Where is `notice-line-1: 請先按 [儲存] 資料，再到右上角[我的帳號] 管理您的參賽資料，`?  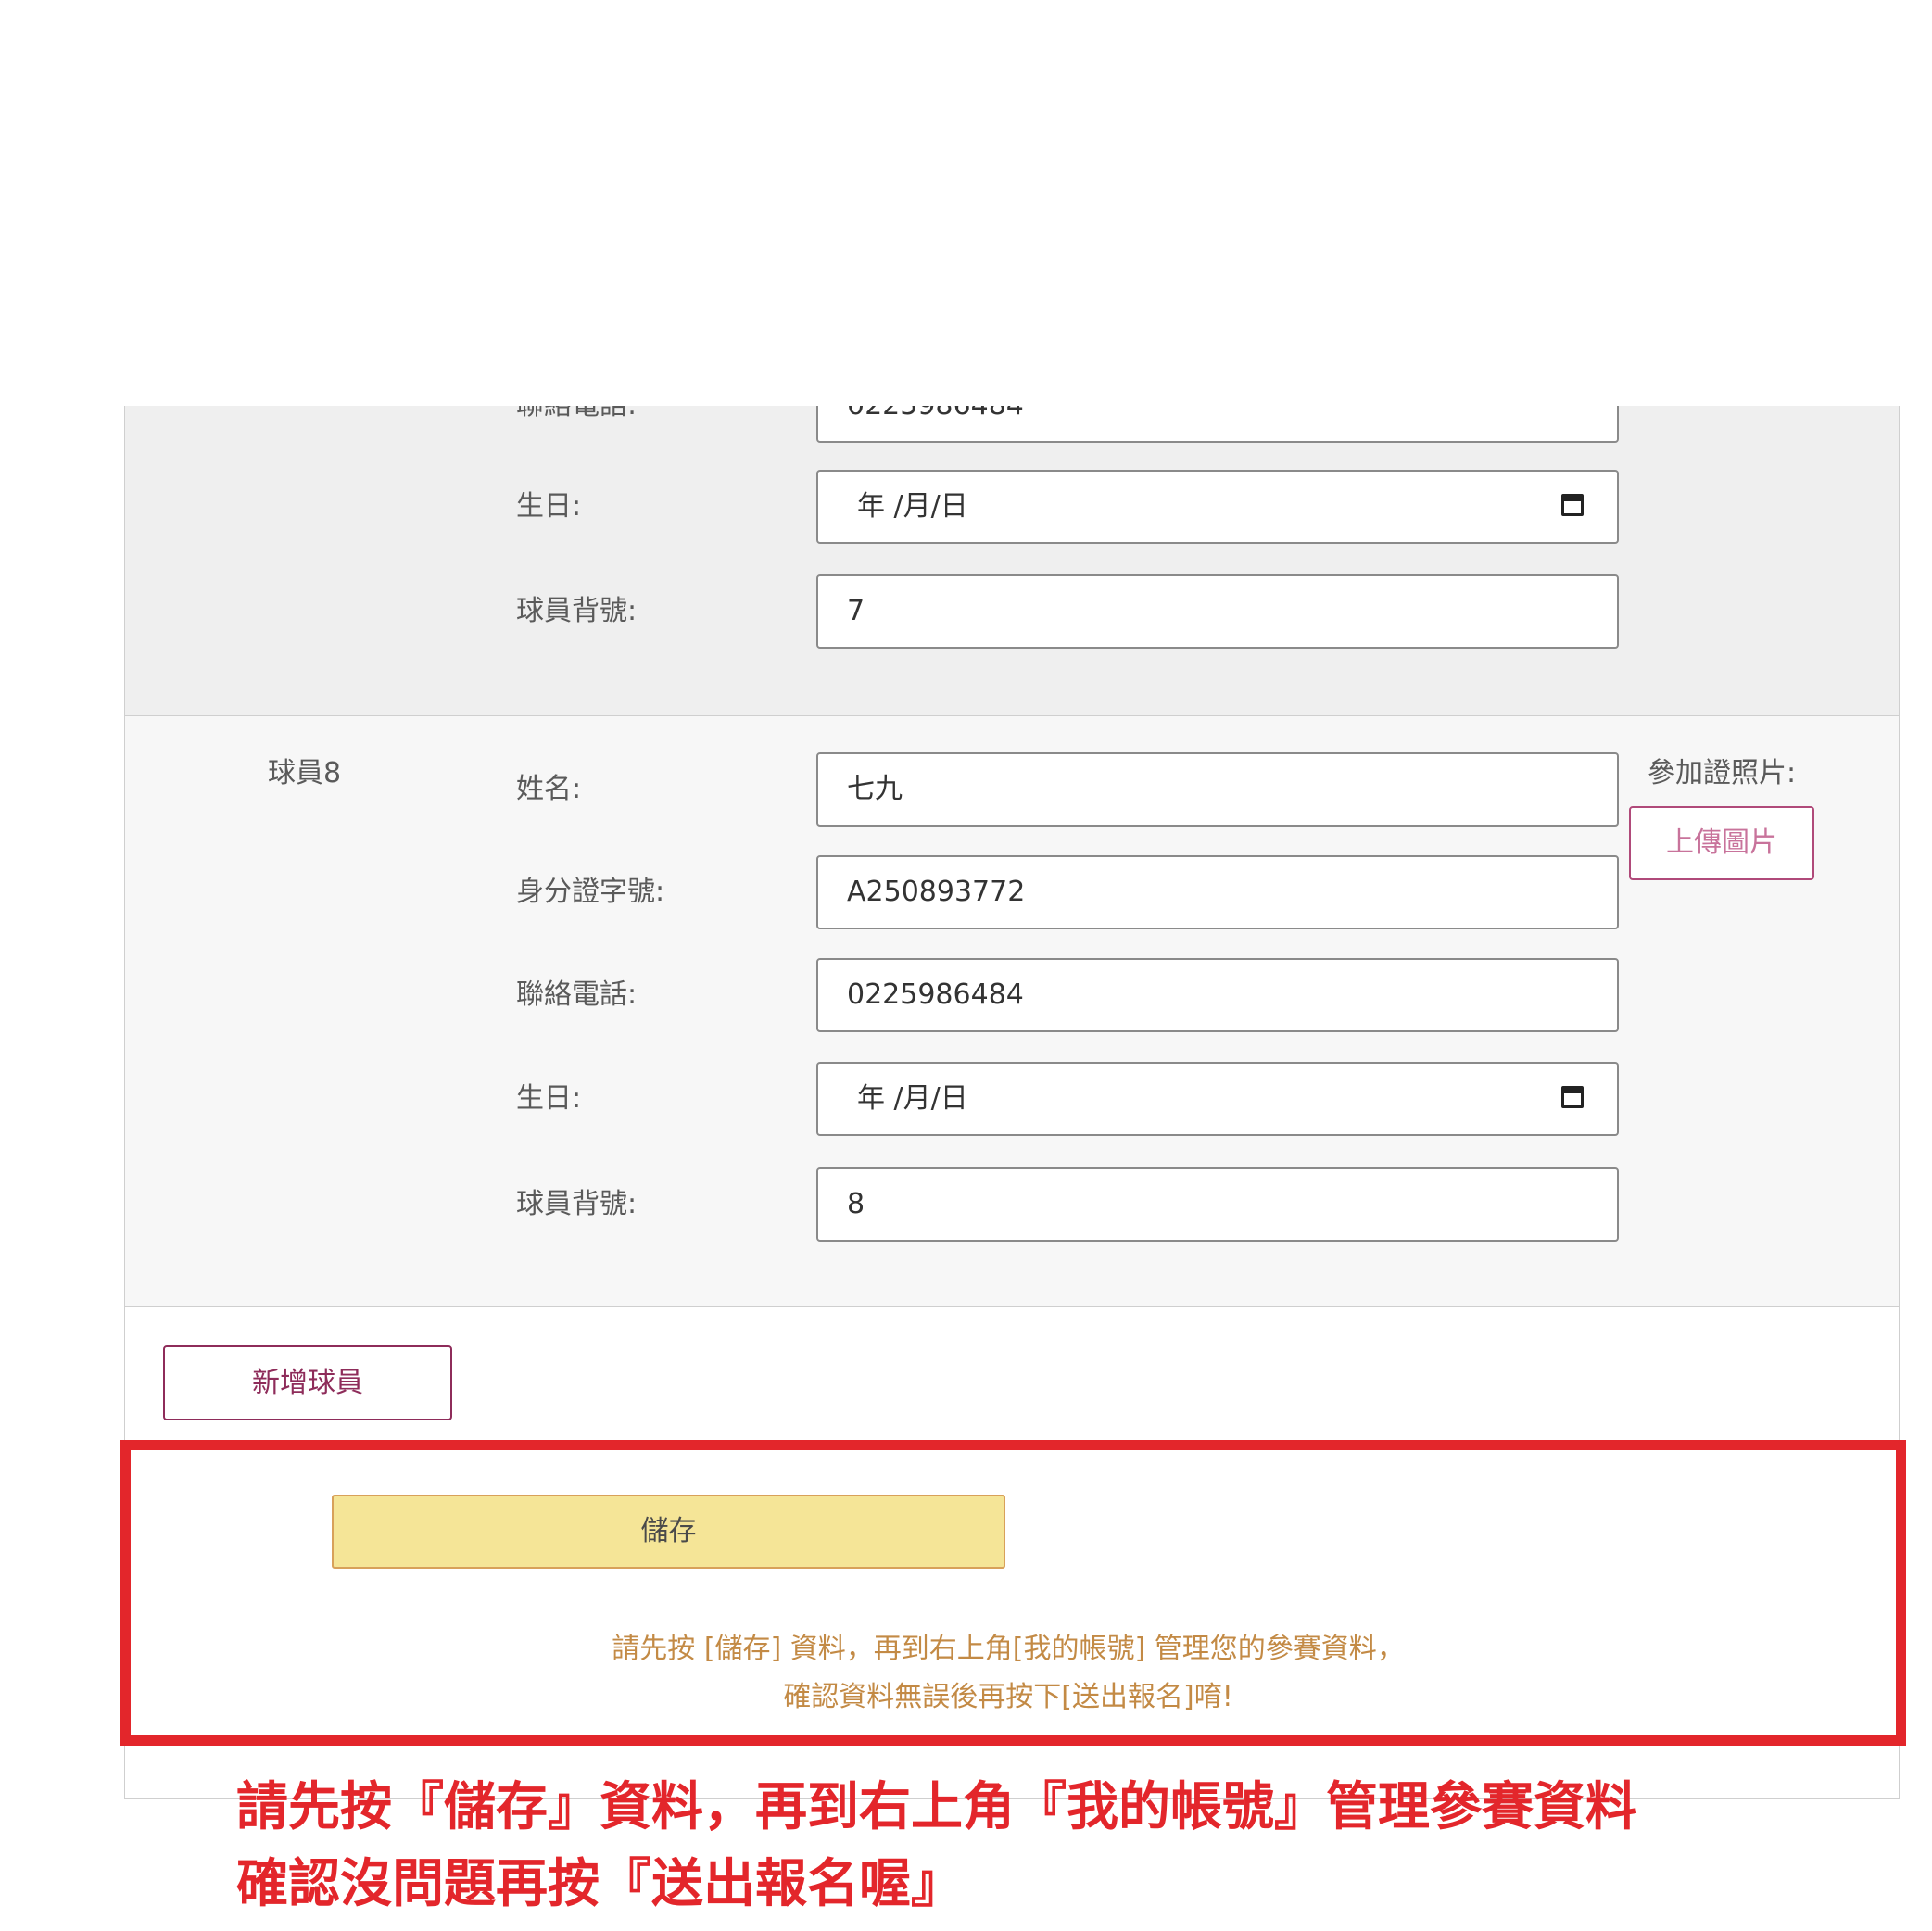
notice-line-1: 請先按 [儲存] 資料，再到右上角[我的帳號] 管理您的參賽資料， is located at coordinates (1009, 1649).